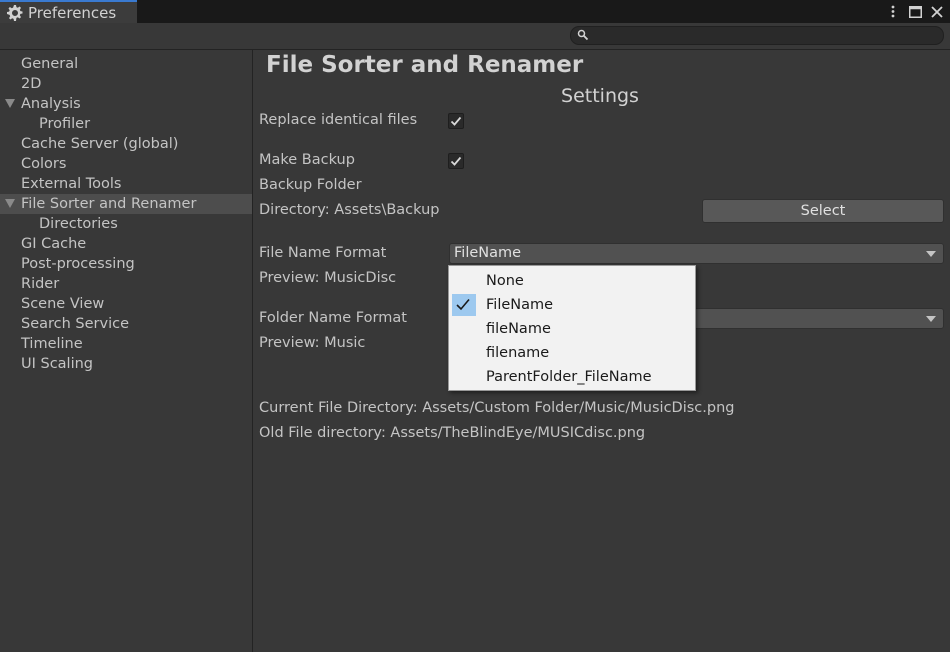 The height and width of the screenshot is (652, 950). I want to click on sidebar-item-analysis: Analysis, so click(126, 104).